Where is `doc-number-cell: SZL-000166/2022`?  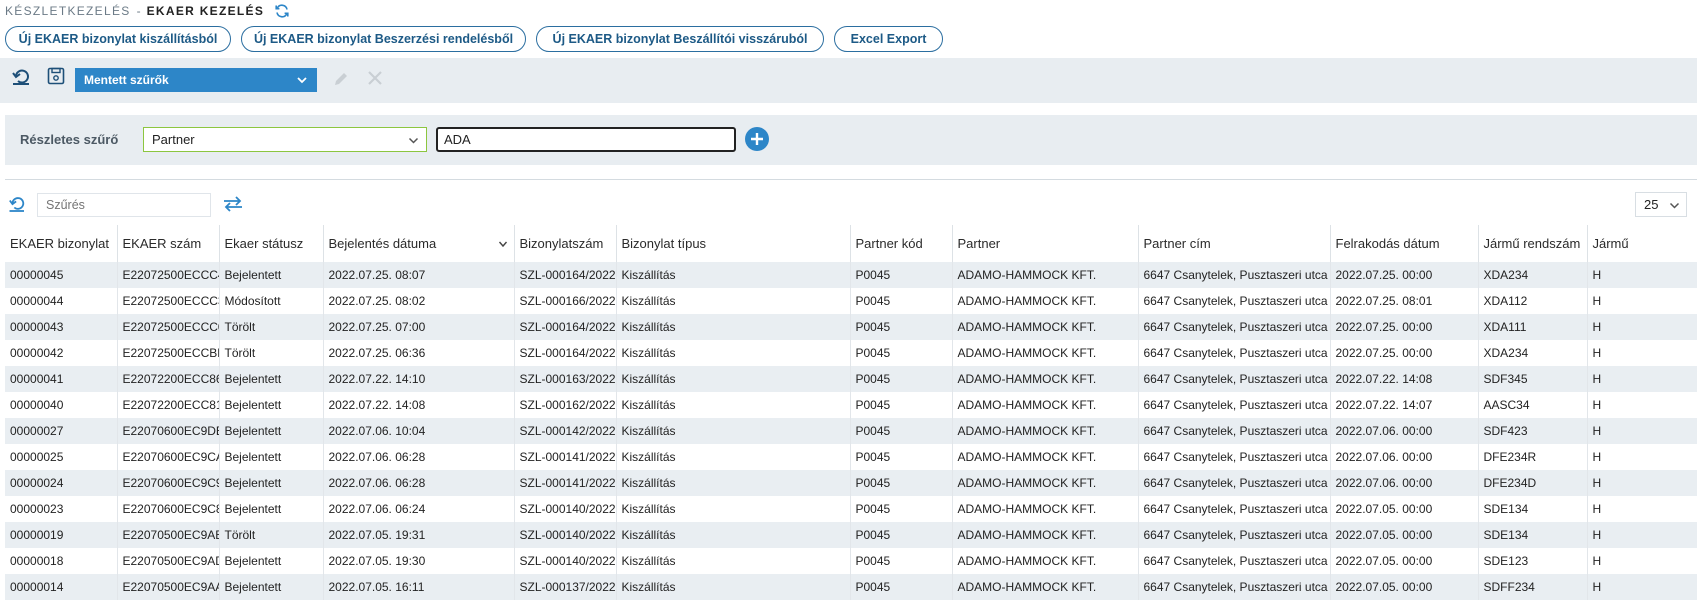
doc-number-cell: SZL-000166/2022 is located at coordinates (565, 301).